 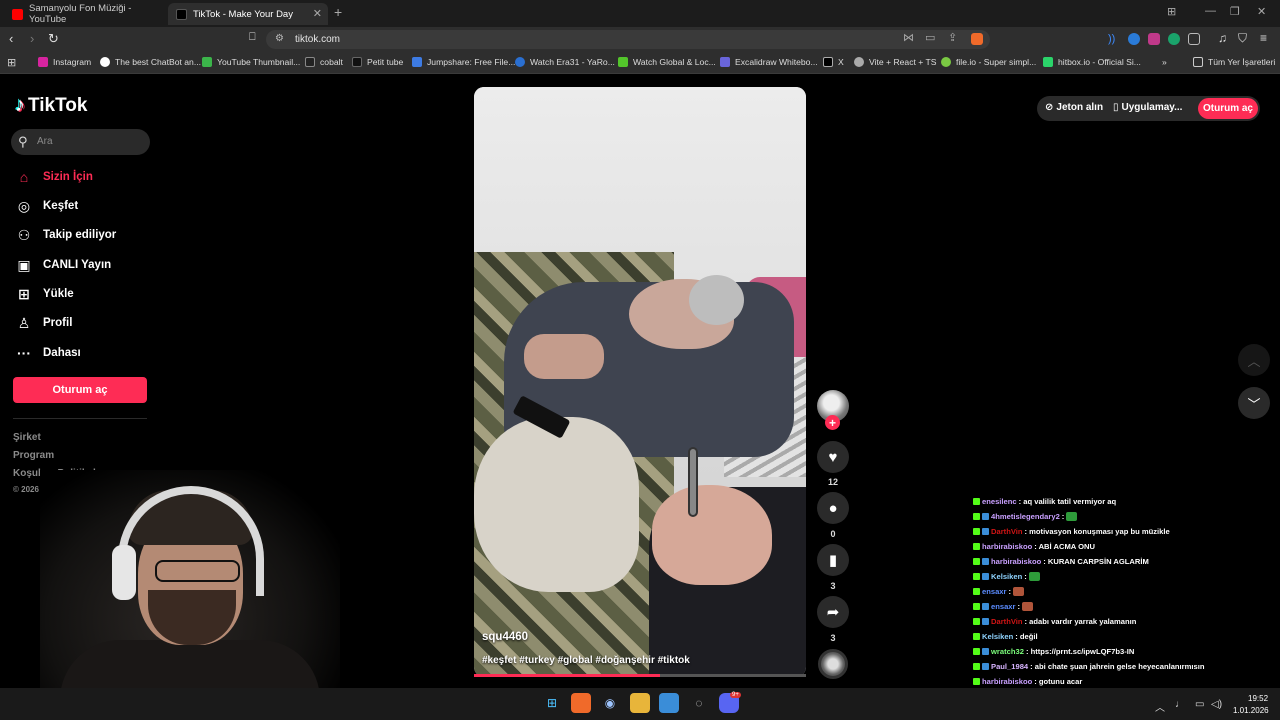 I want to click on close-tab-icon: ✕, so click(x=317, y=13).